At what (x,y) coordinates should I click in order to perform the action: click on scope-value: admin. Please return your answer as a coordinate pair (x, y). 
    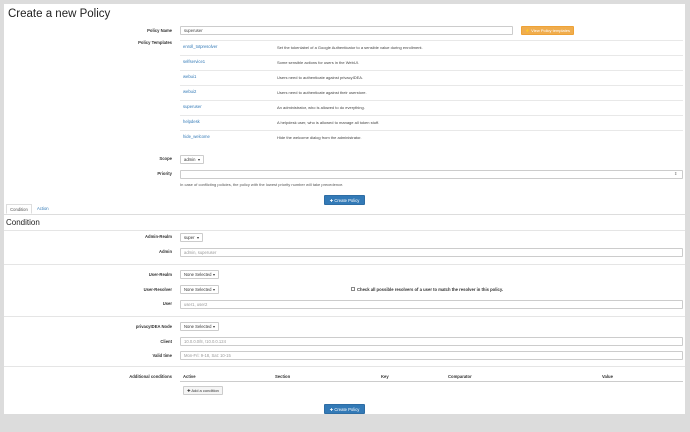
    Looking at the image, I should click on (190, 159).